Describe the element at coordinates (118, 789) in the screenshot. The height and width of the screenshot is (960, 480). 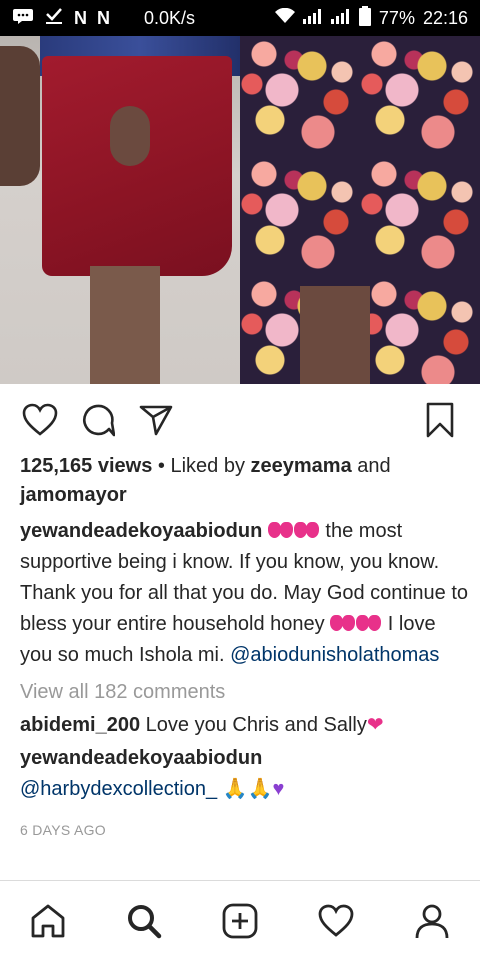
I see `comment-mention: @harbydexcollection_` at that location.